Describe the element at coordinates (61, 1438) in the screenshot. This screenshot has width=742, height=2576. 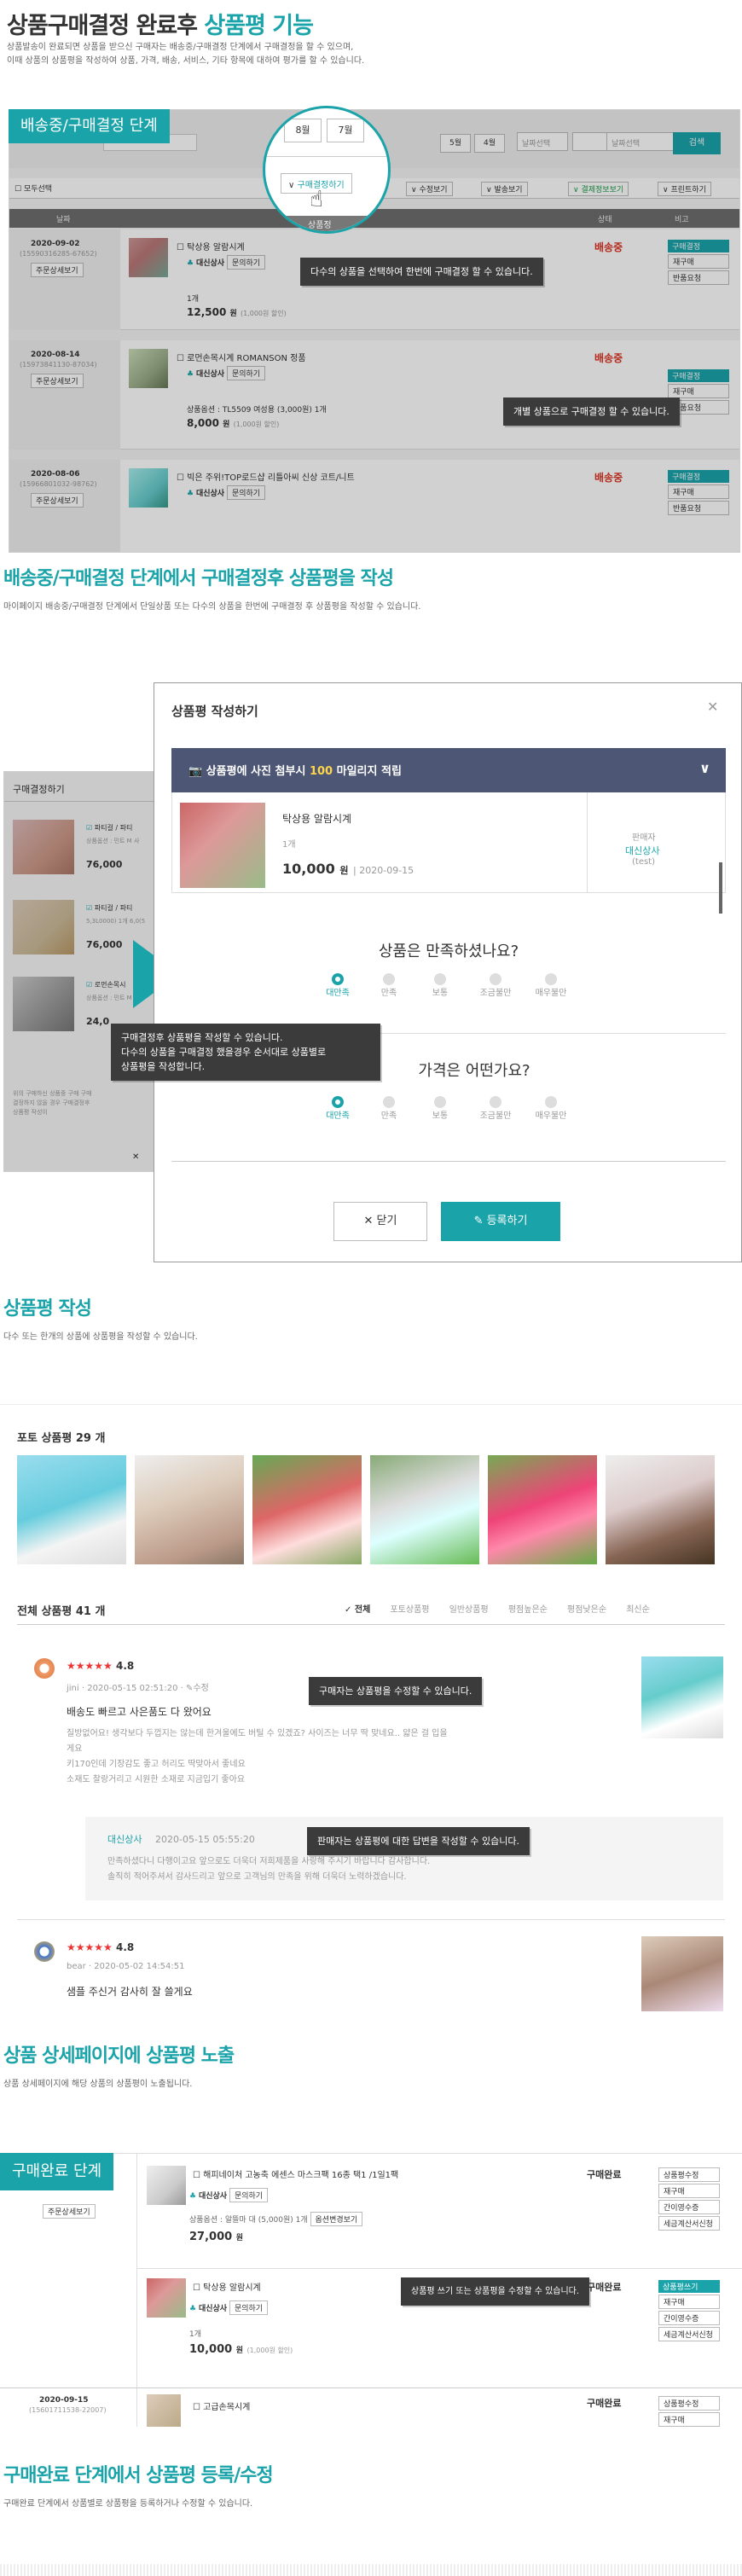
I see `photo-review-count: 포토 상품평 29 개` at that location.